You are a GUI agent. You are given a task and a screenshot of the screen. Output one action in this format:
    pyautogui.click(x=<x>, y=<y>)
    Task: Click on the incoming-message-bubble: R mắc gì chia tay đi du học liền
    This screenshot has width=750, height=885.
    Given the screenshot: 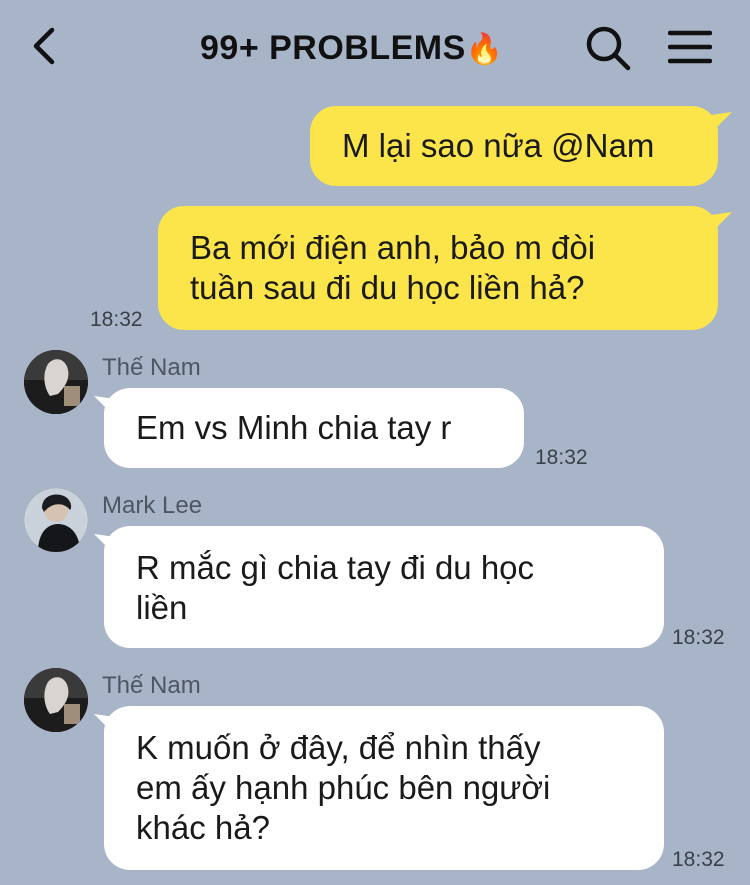 What is the action you would take?
    pyautogui.click(x=384, y=587)
    